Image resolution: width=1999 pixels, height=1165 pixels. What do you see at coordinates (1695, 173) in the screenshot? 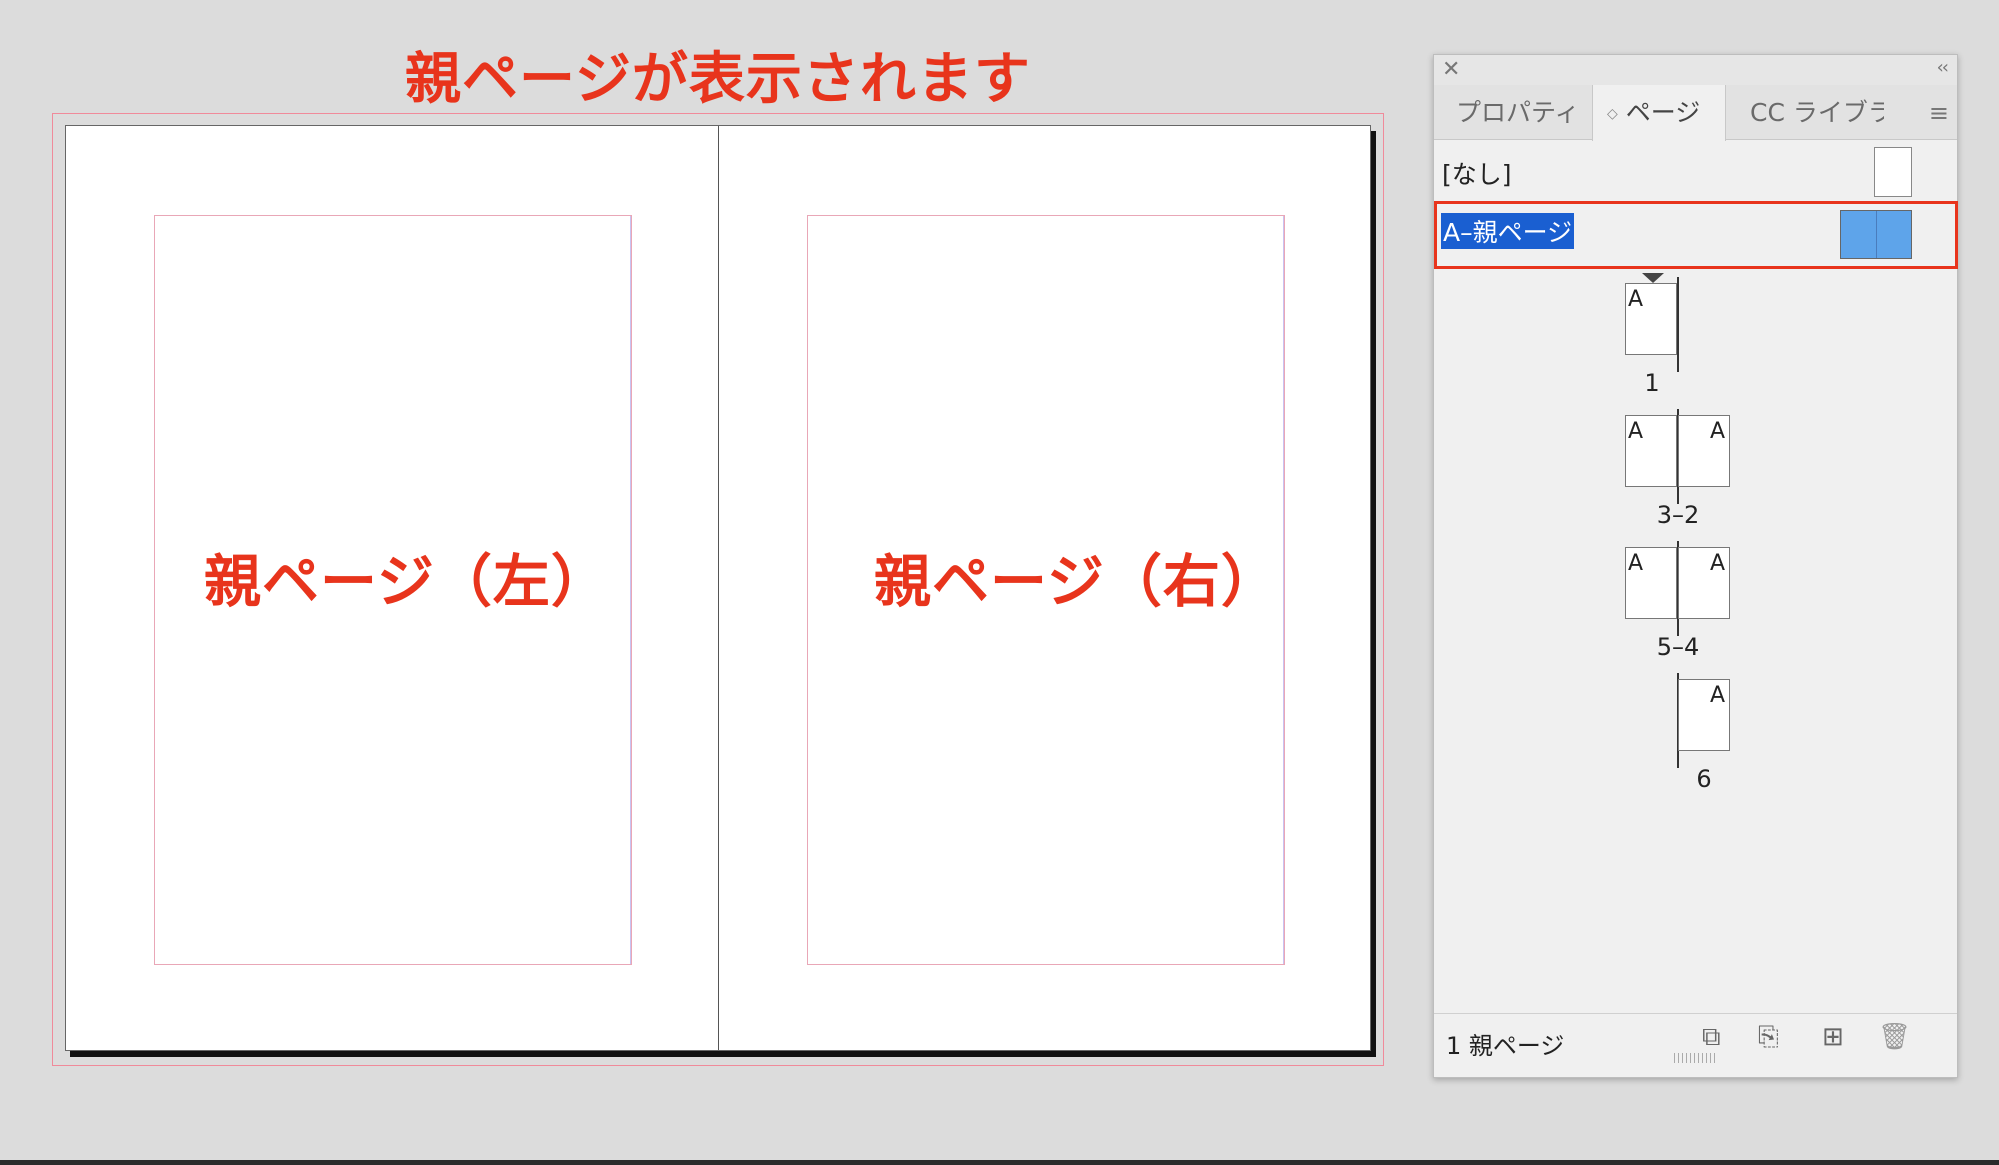
I see `parent-item-none: [なし]` at bounding box center [1695, 173].